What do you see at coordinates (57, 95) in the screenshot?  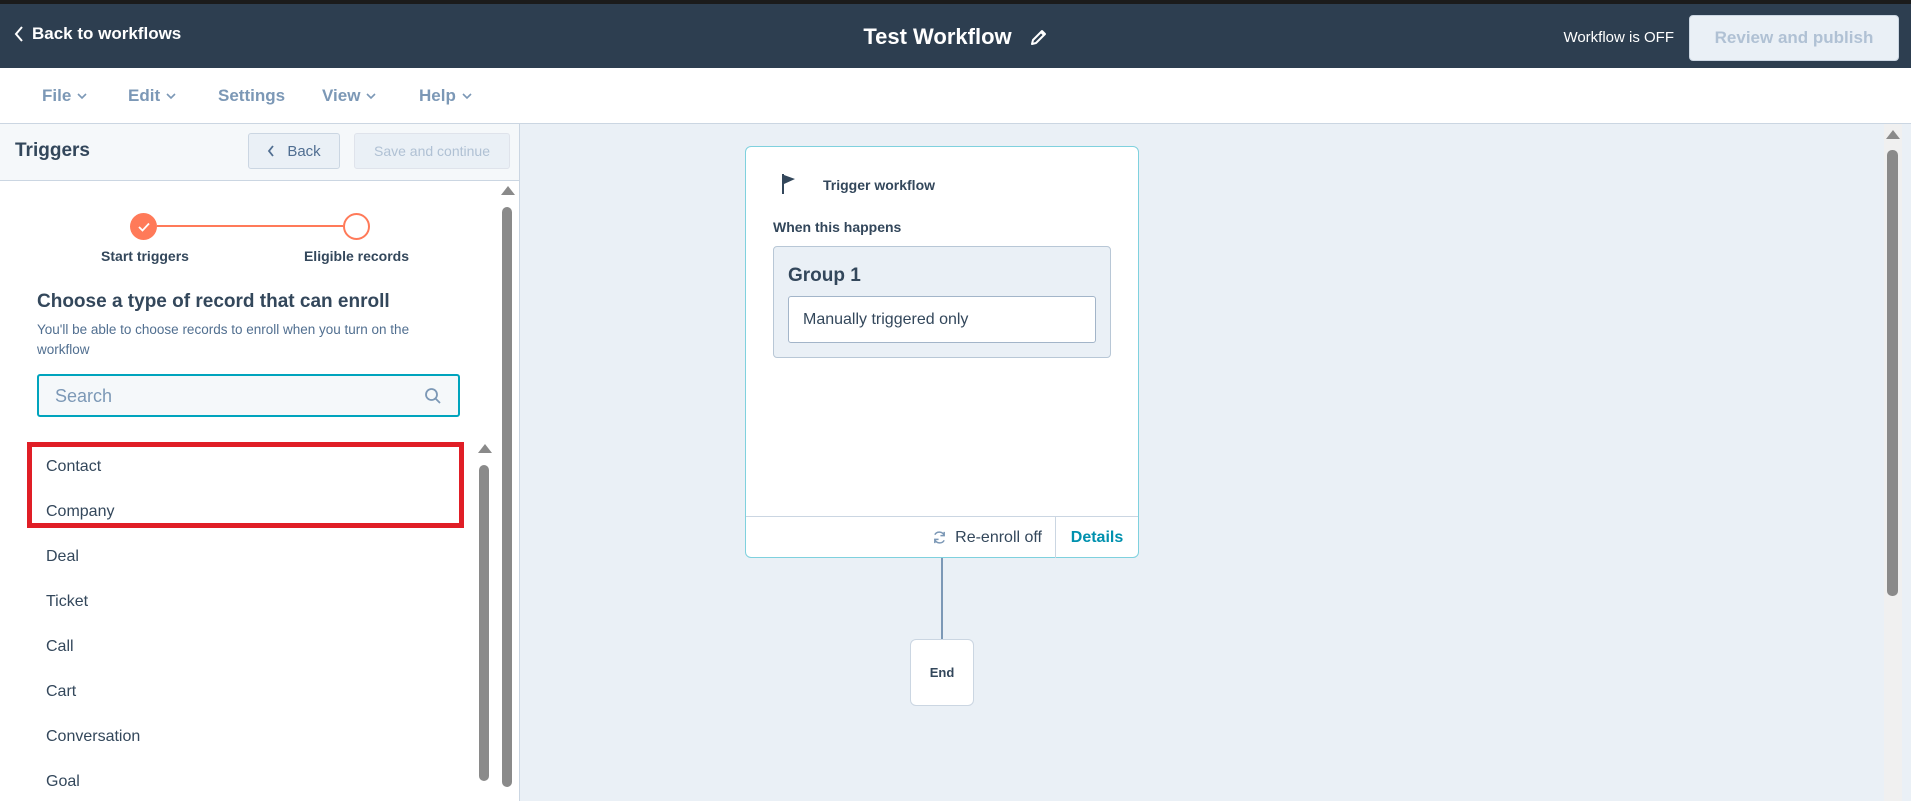 I see `menu-file-label: File` at bounding box center [57, 95].